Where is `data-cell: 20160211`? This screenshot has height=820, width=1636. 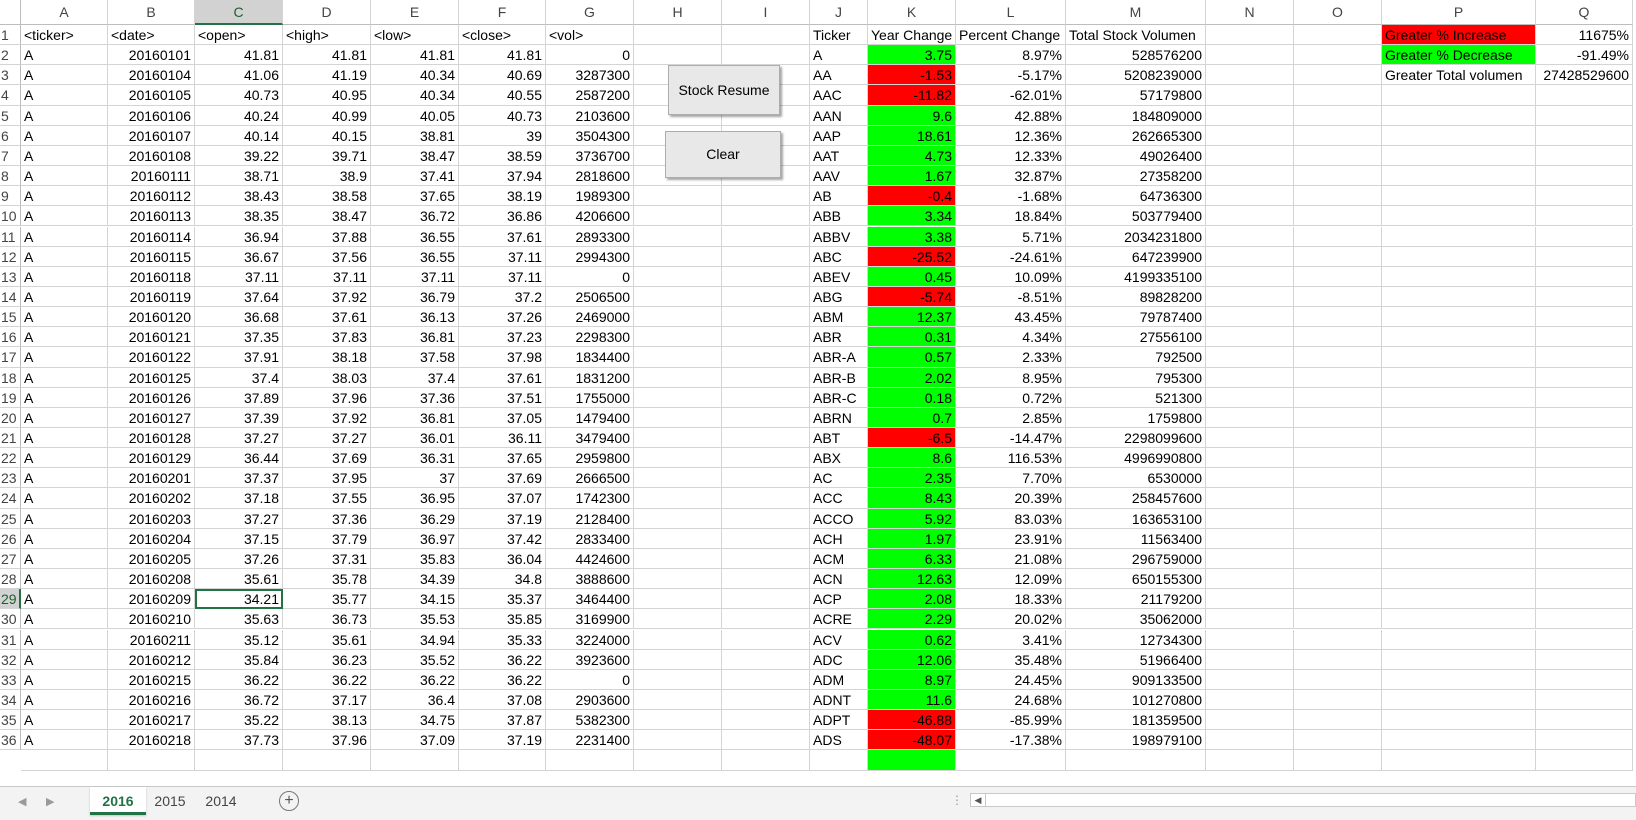
data-cell: 20160211 is located at coordinates (151, 639).